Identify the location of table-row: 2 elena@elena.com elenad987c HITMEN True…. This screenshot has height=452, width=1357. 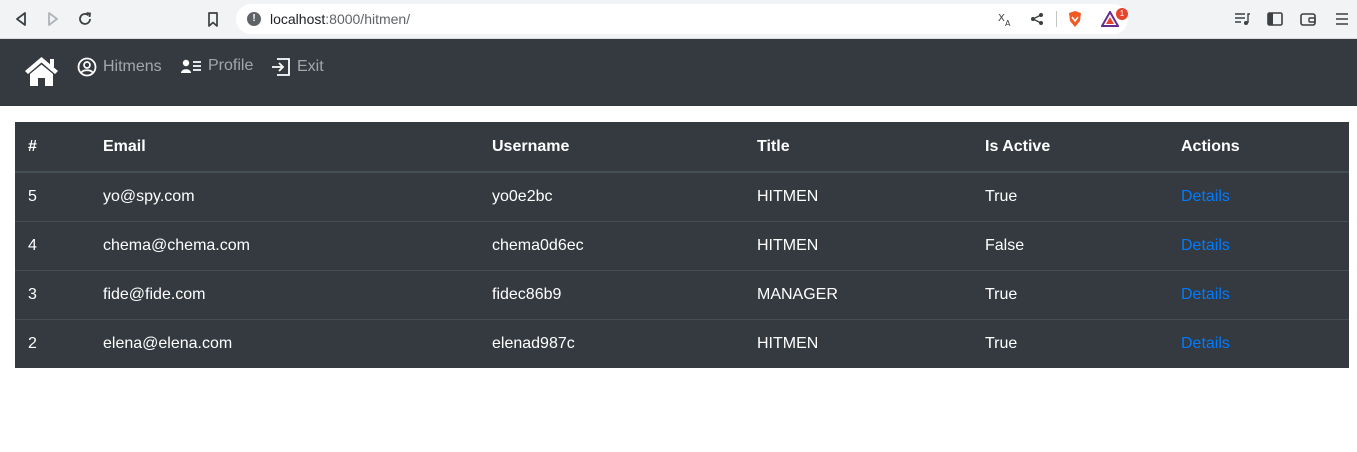
(682, 343).